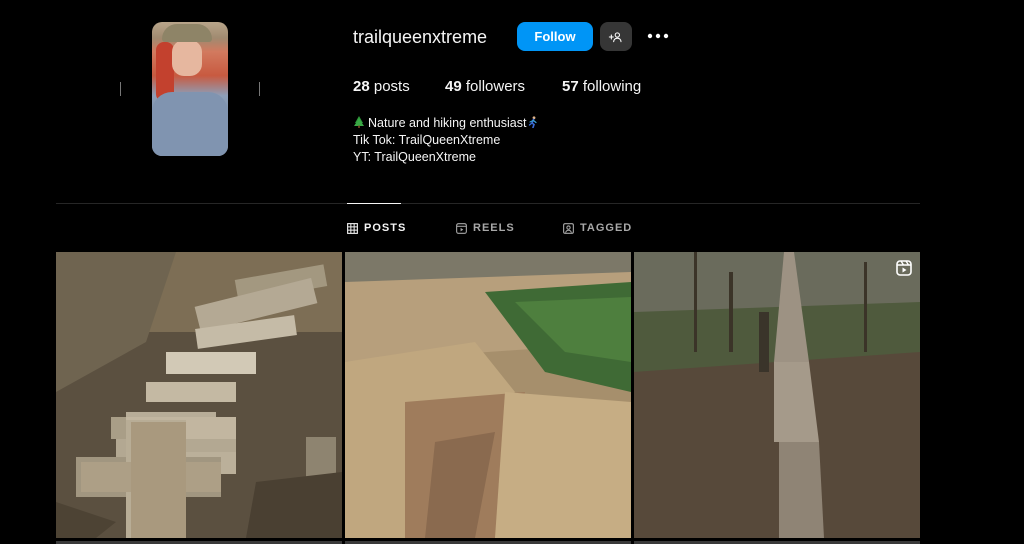  I want to click on following-link: 57 following, so click(601, 86).